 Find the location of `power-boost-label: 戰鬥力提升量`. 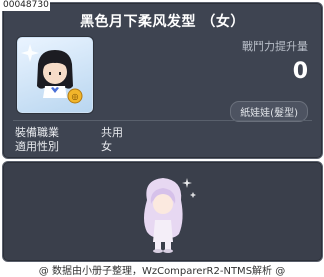

power-boost-label: 戰鬥力提升量 is located at coordinates (275, 46).